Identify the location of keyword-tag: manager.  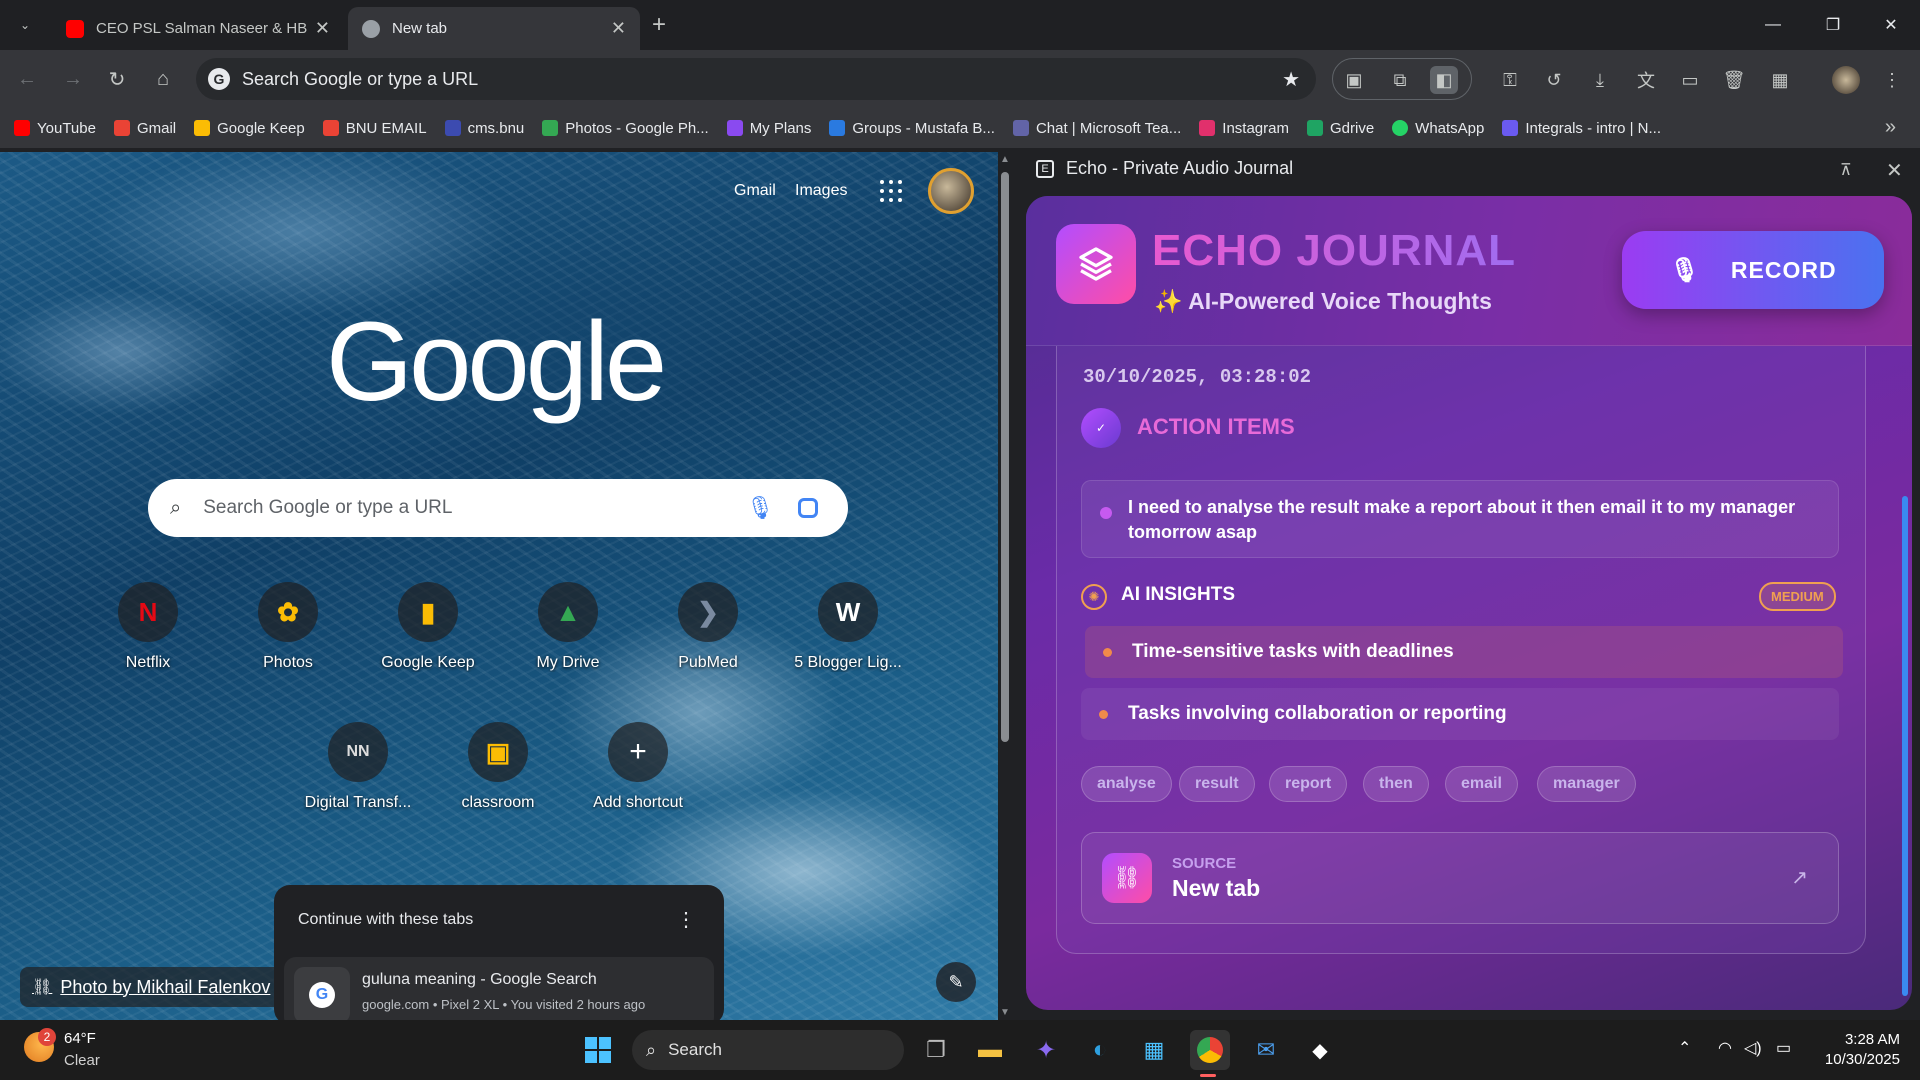
(1586, 784).